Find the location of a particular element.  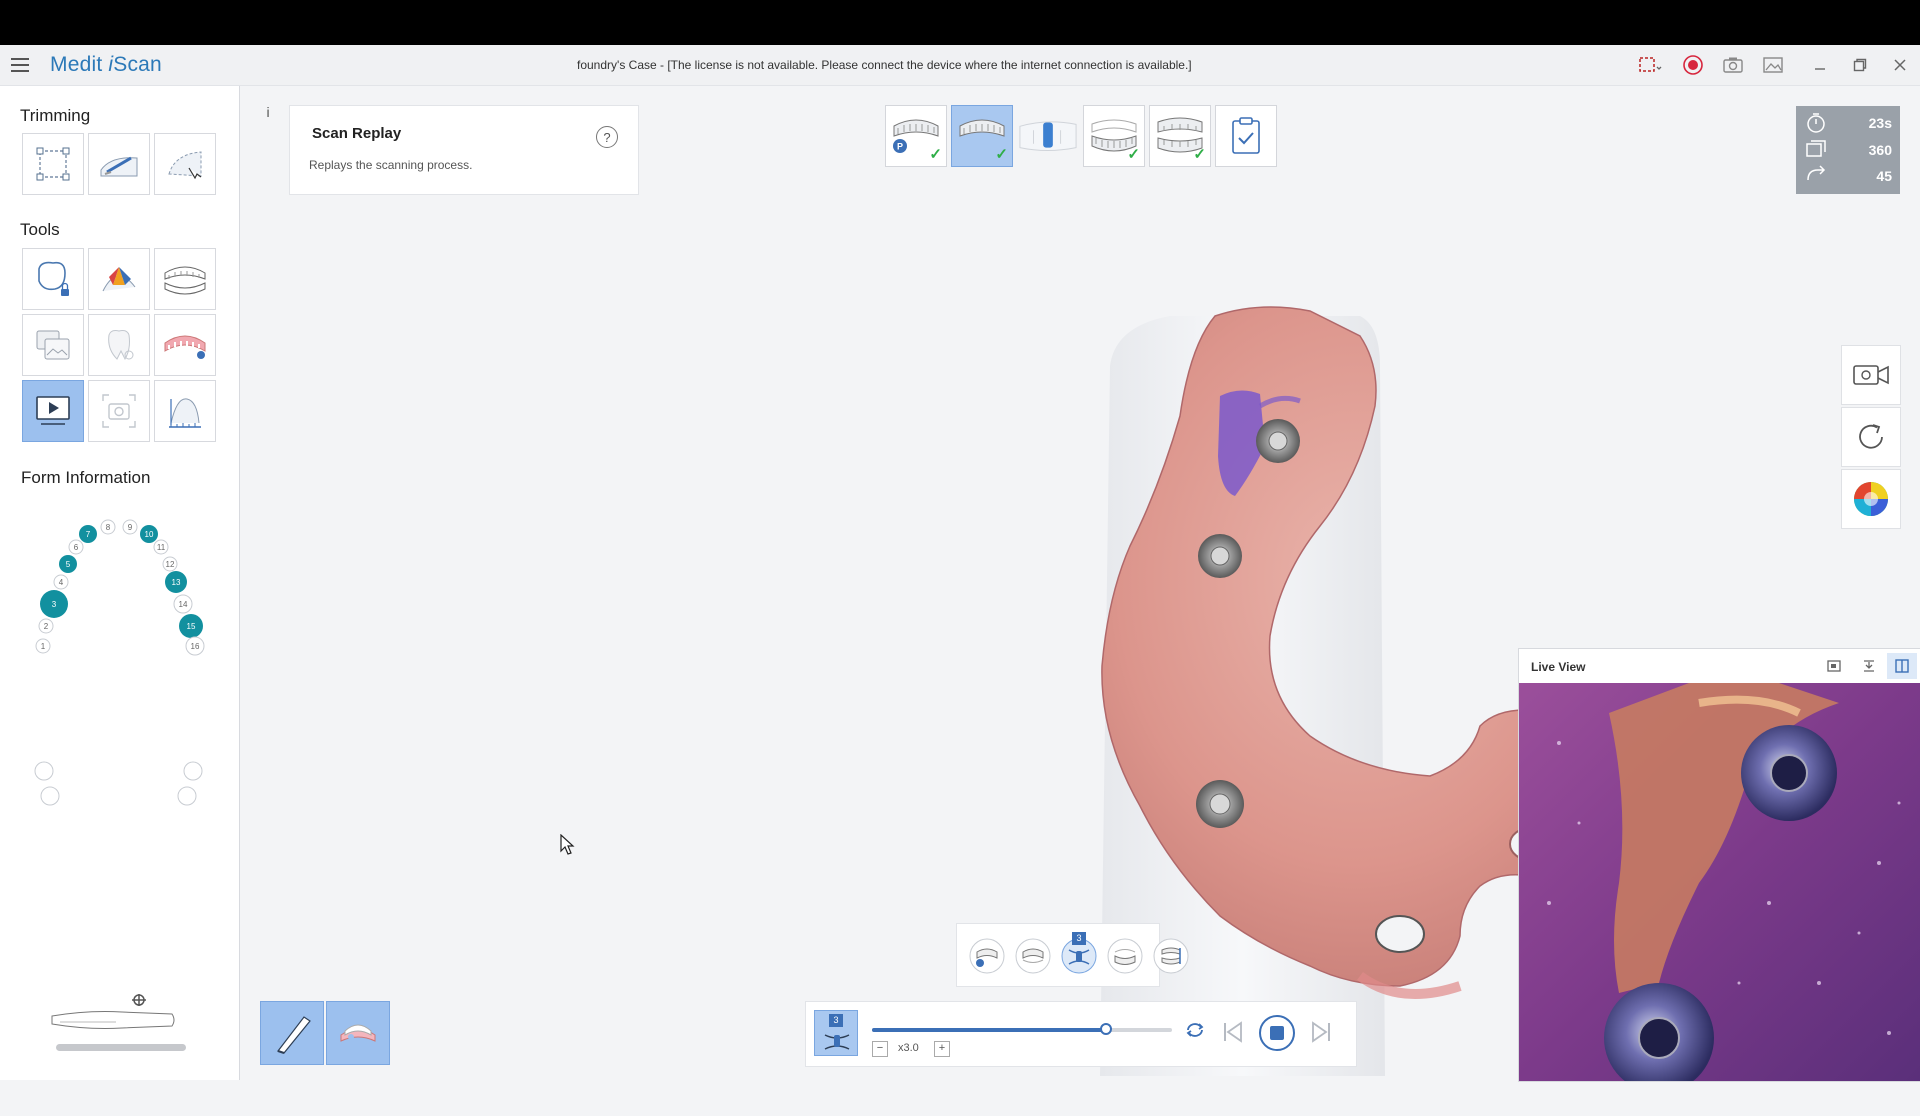

split-view-button is located at coordinates (1902, 666).